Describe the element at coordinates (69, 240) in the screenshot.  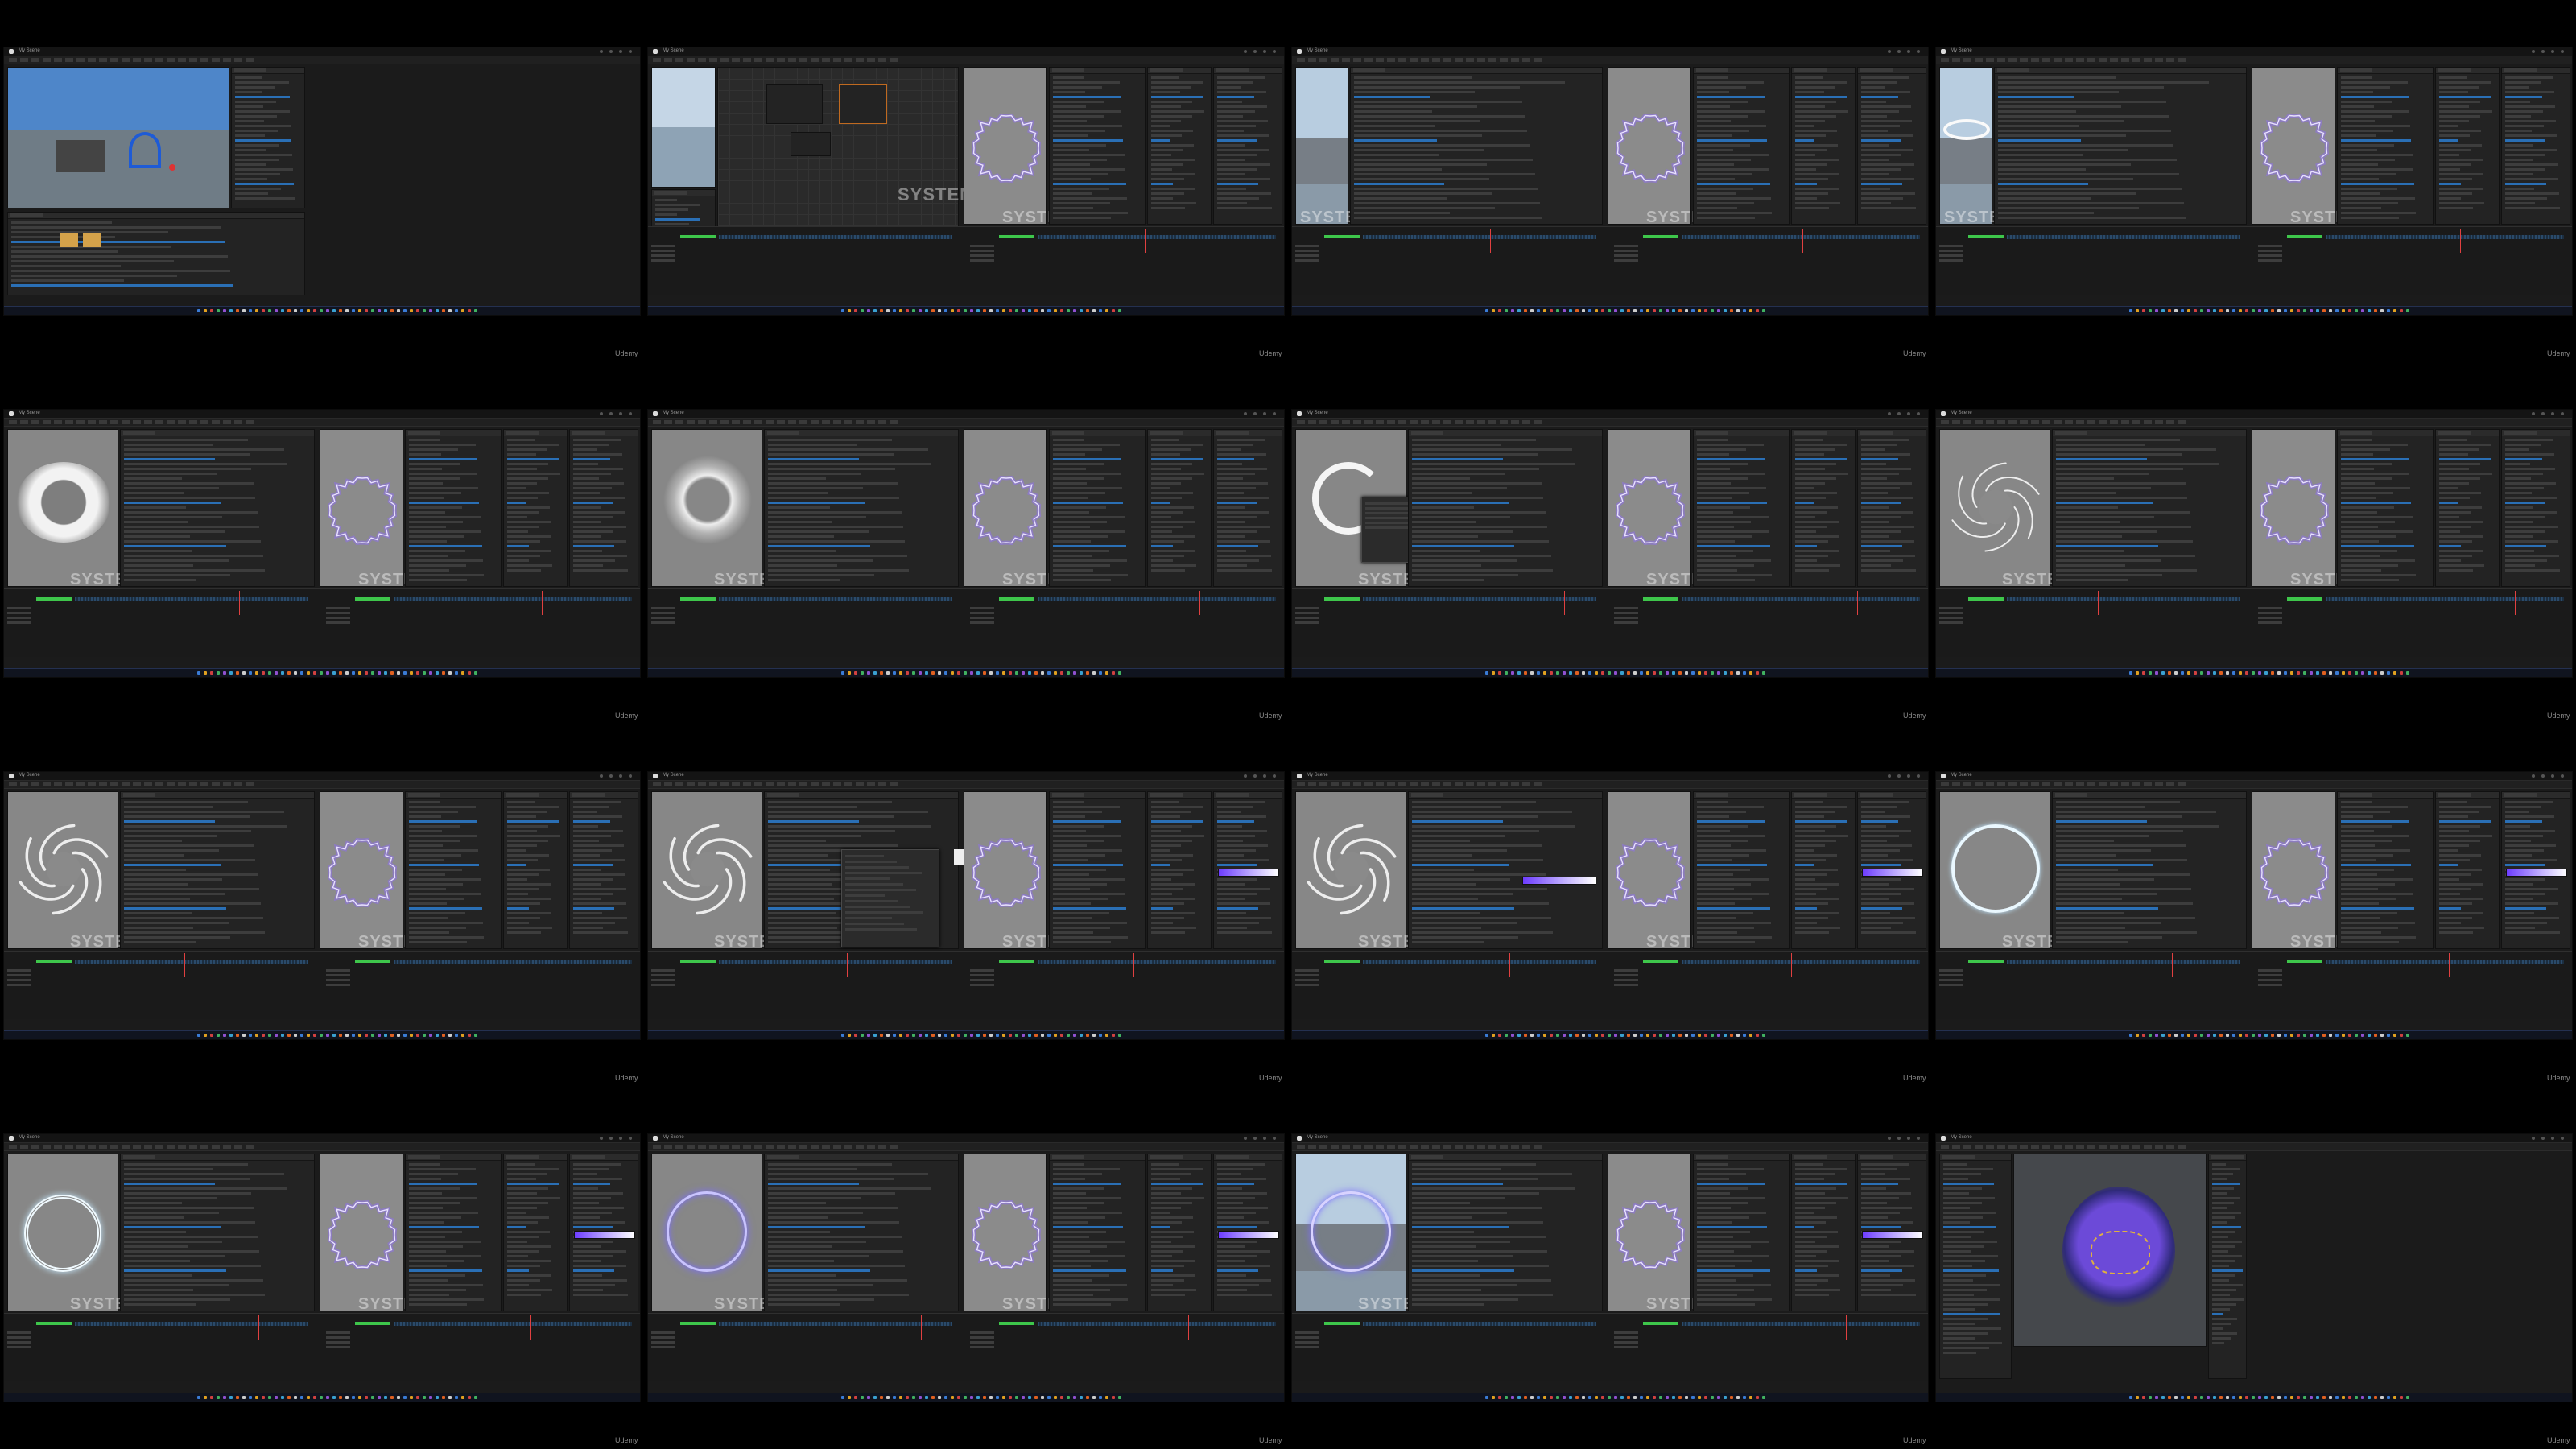
I see `asset-thumbnail` at that location.